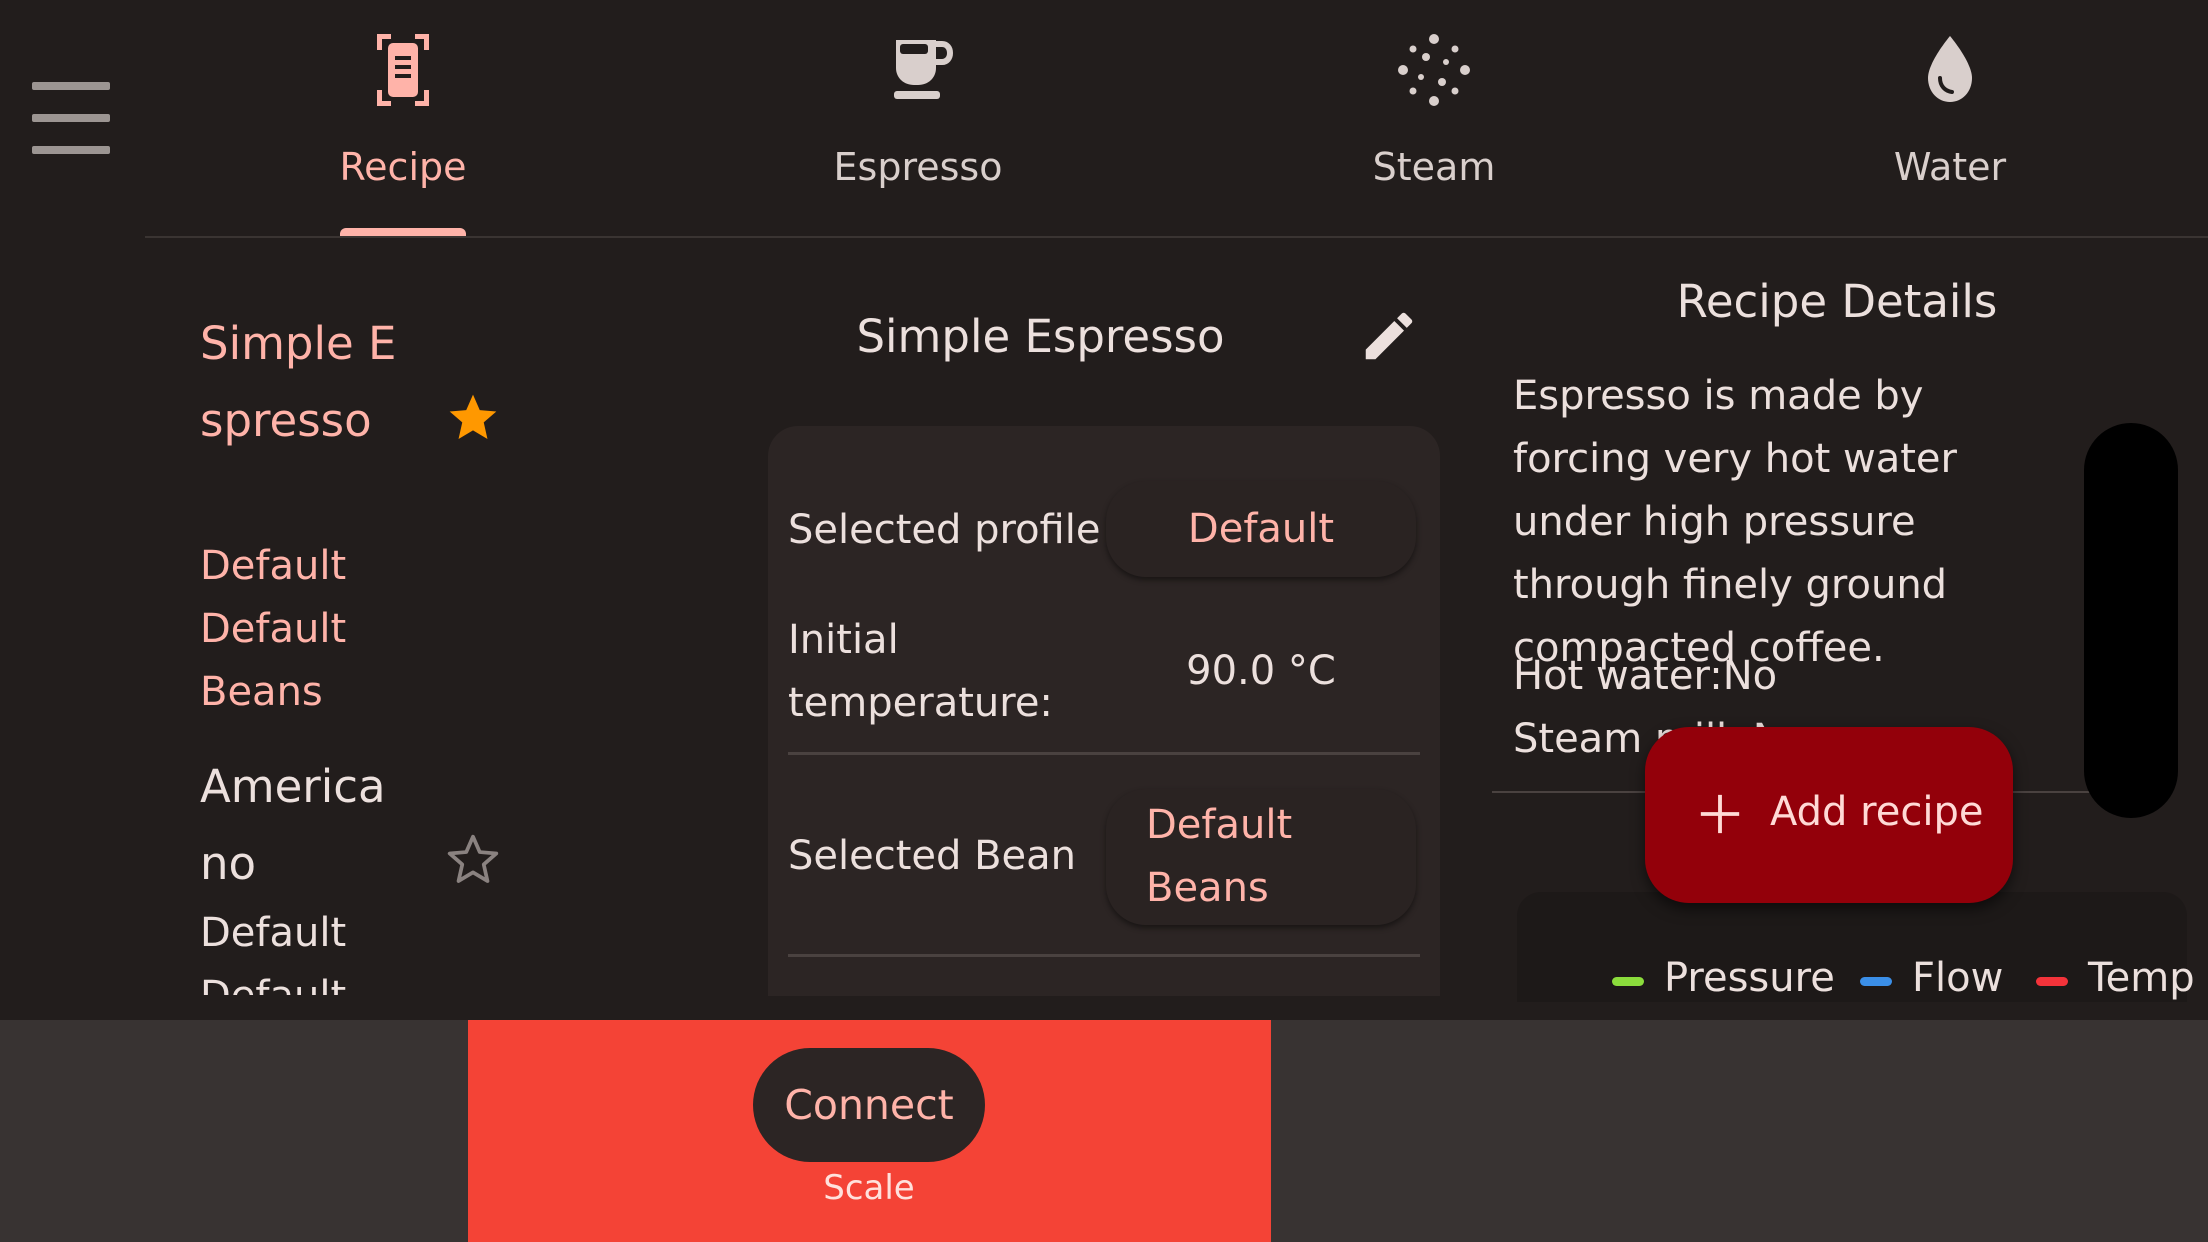 This screenshot has height=1242, width=2208. I want to click on recipe-title: Simple Espresso, so click(1040, 336).